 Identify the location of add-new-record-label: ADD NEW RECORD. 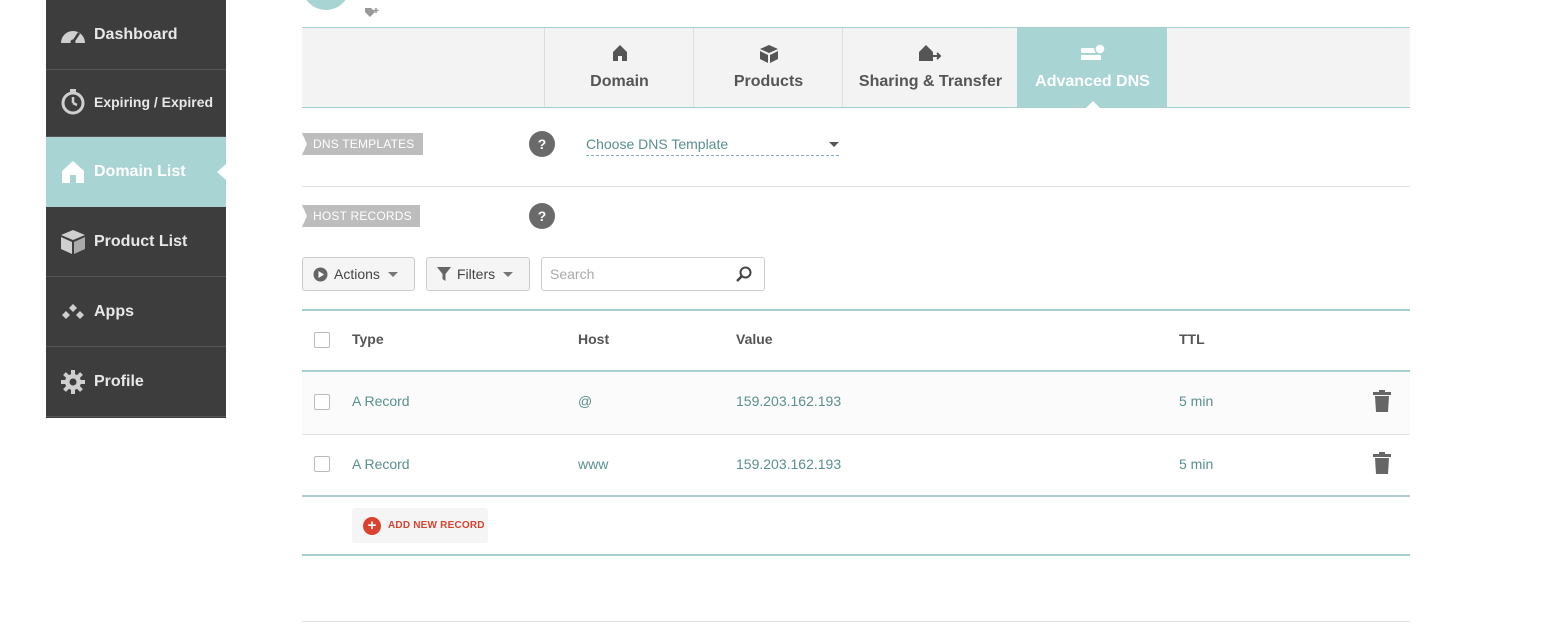
(436, 525).